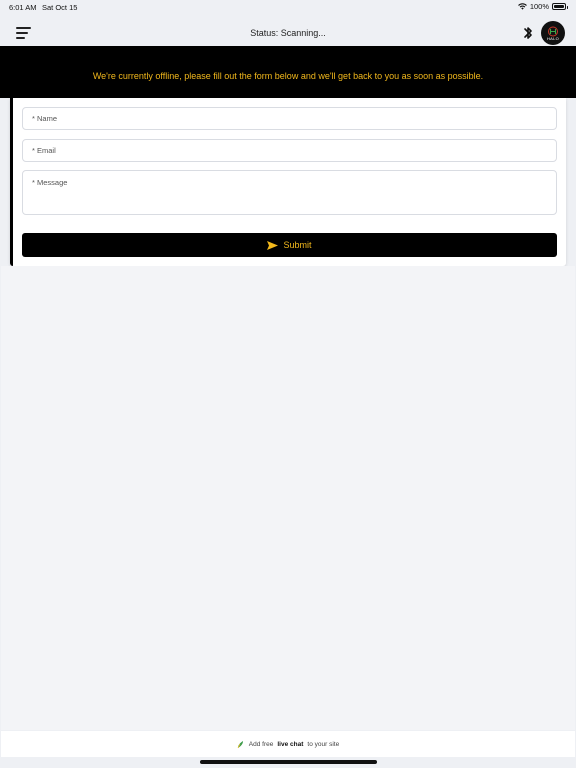  Describe the element at coordinates (261, 744) in the screenshot. I see `footer-prefix: Add free` at that location.